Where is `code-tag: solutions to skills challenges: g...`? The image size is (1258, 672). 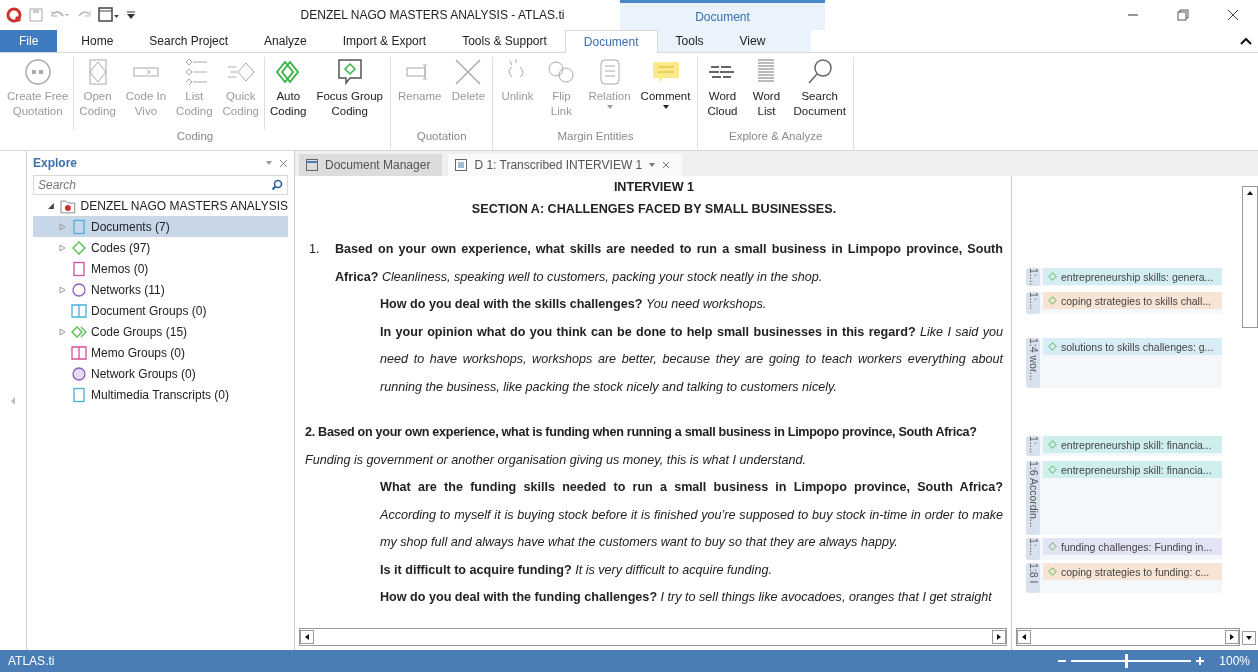 code-tag: solutions to skills challenges: g... is located at coordinates (1132, 346).